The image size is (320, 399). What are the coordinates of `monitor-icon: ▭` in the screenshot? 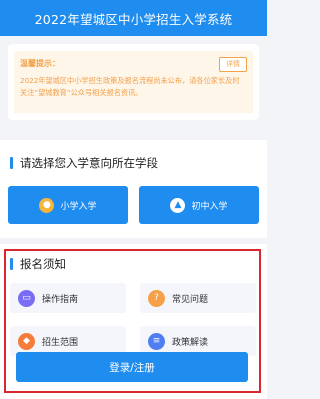 It's located at (26, 298).